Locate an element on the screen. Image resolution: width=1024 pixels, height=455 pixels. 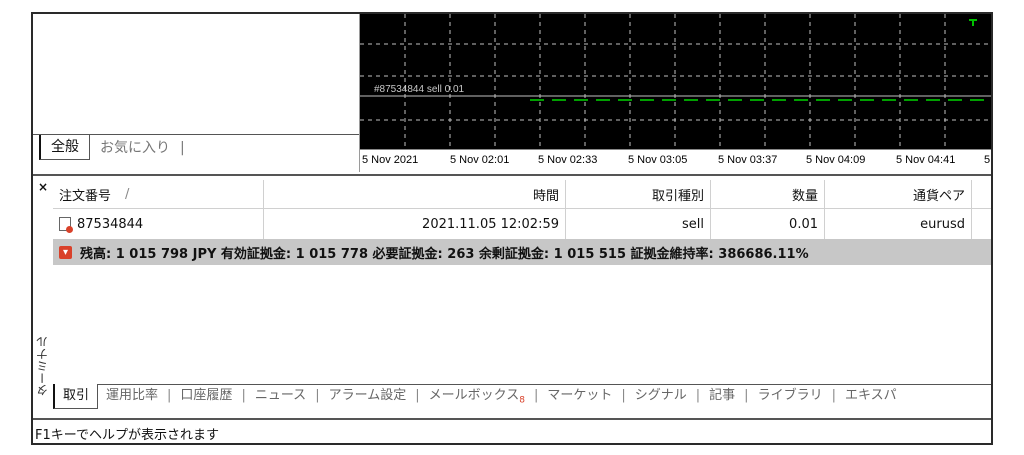
mailbox-count-badge: 8 is located at coordinates (522, 400).